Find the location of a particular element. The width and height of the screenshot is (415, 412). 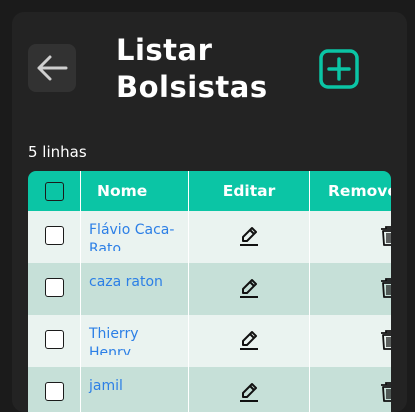

arrow-left-icon is located at coordinates (52, 68).